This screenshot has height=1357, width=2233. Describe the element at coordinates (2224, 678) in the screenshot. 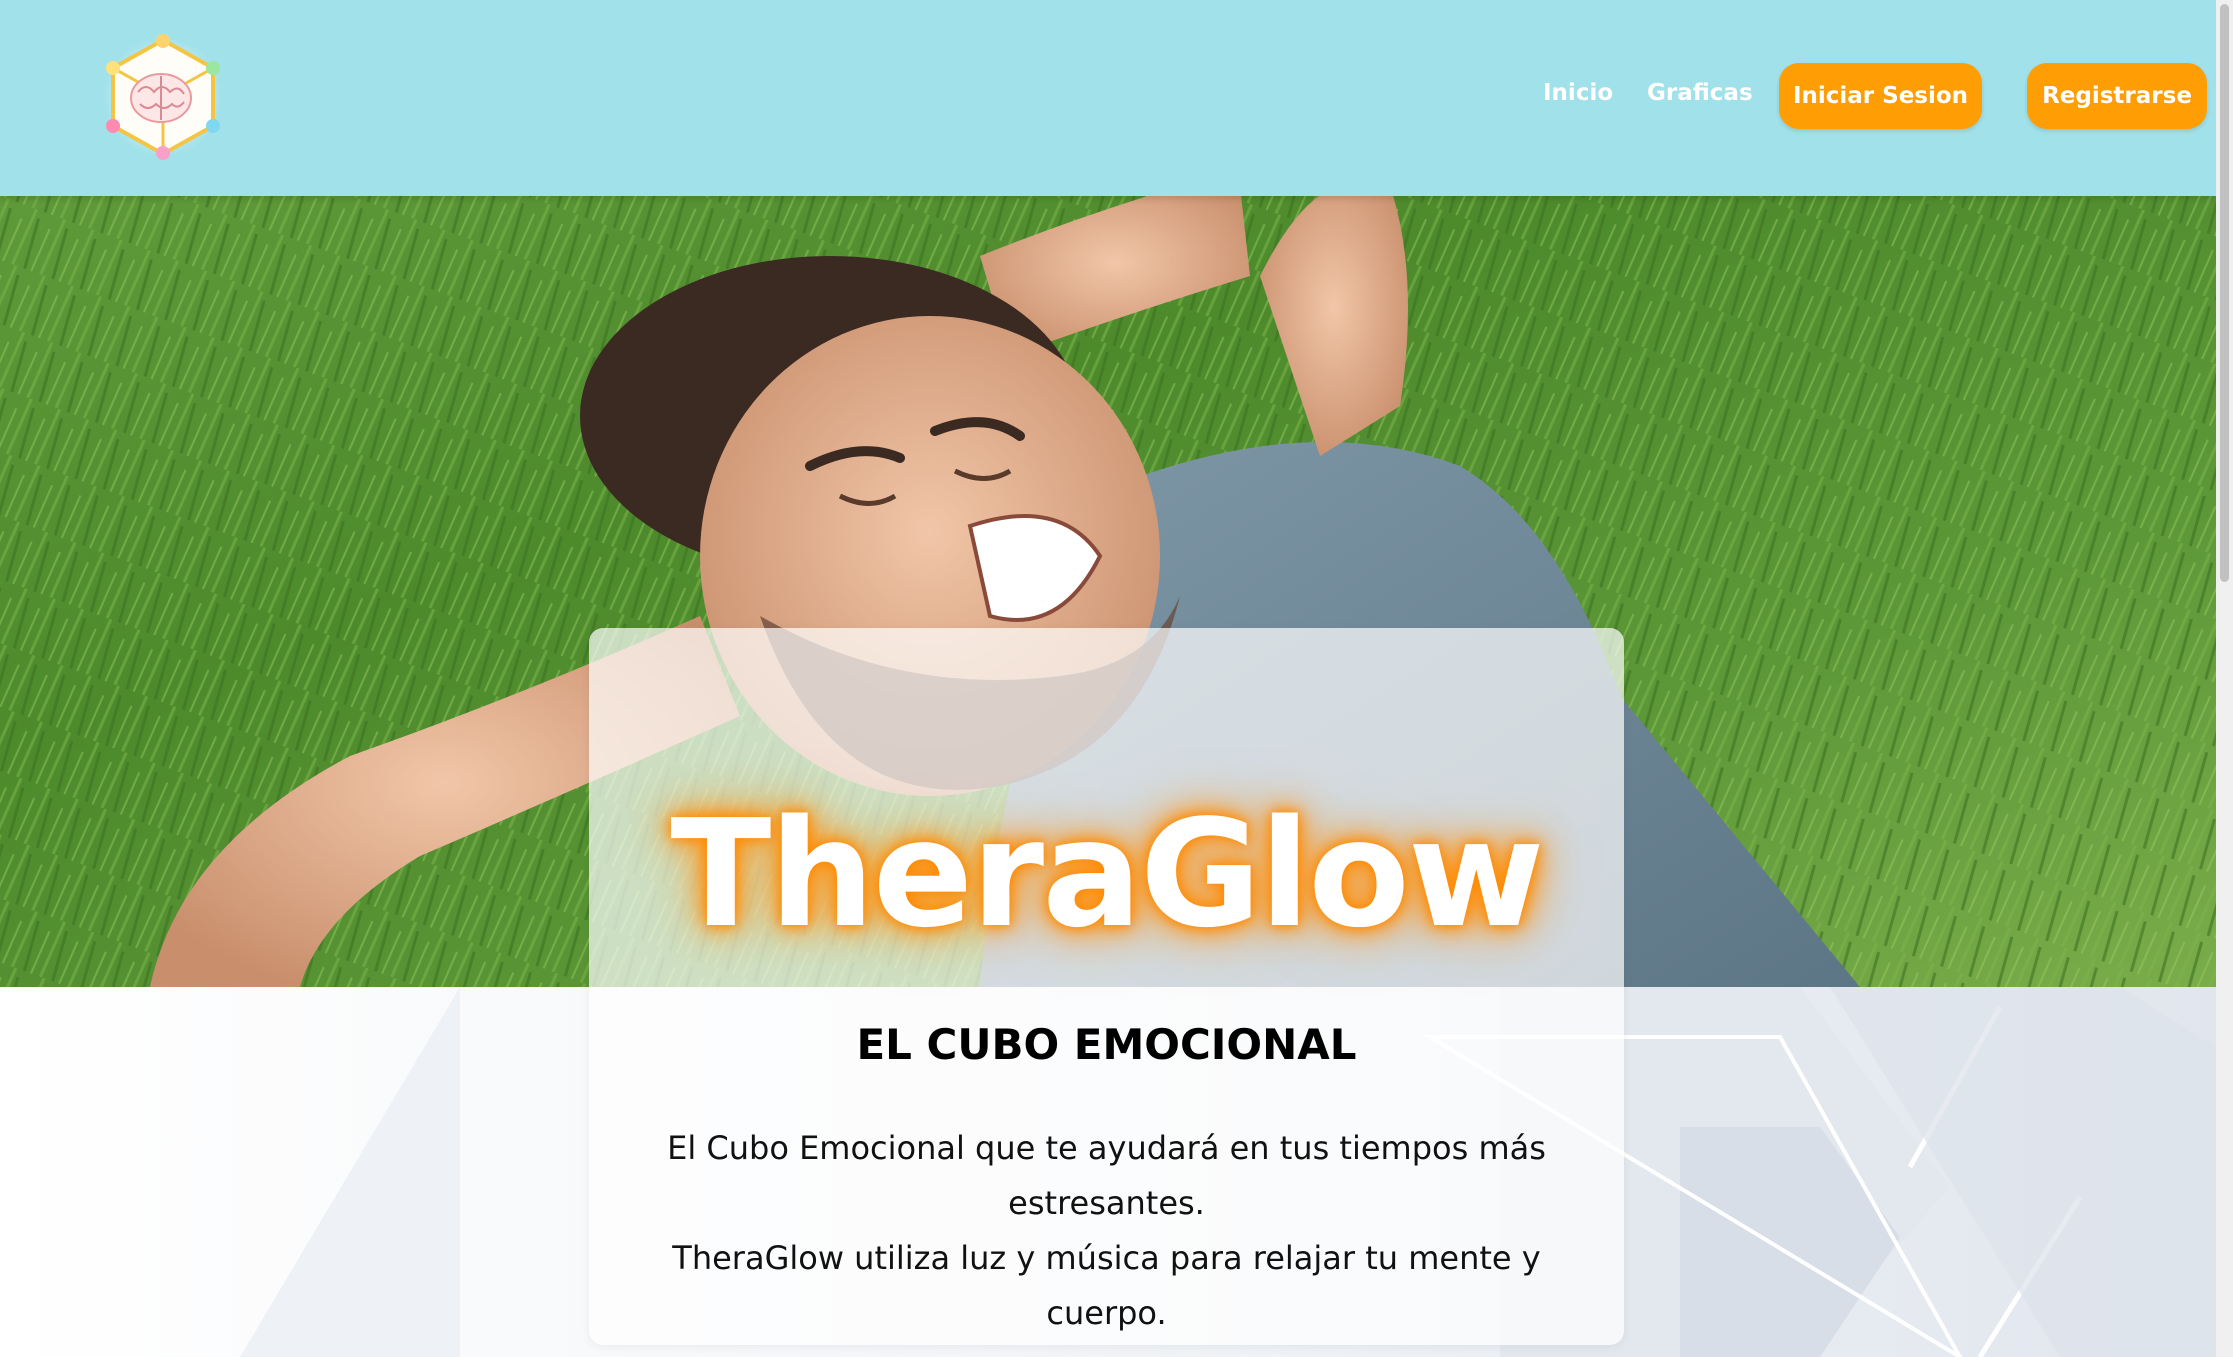

I see `vertical-scrollbar` at that location.